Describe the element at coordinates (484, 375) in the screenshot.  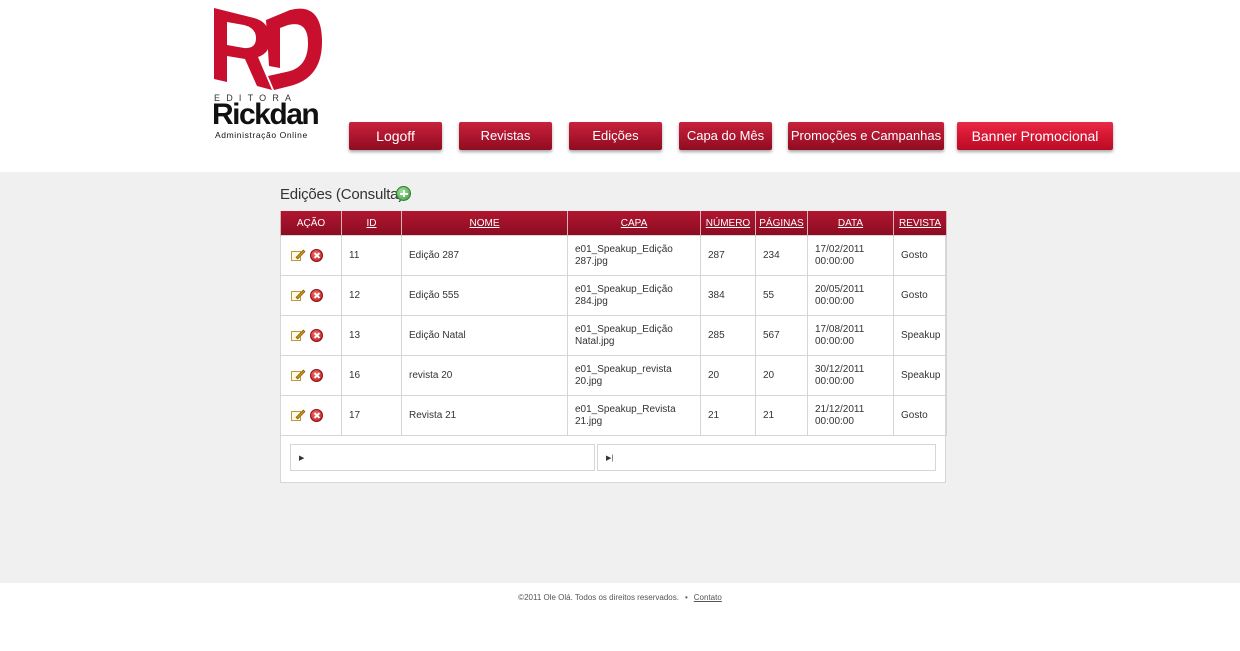
I see `cell-nome: revista 20` at that location.